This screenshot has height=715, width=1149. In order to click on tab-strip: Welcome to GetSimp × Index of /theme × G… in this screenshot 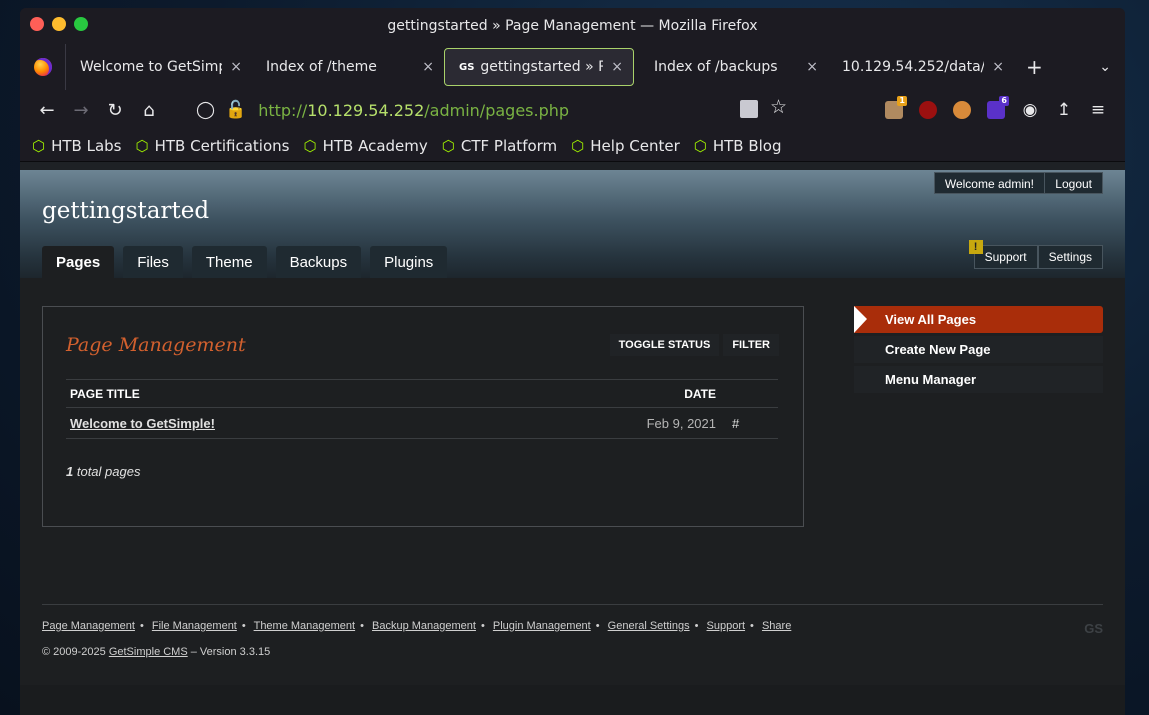, I will do `click(572, 67)`.